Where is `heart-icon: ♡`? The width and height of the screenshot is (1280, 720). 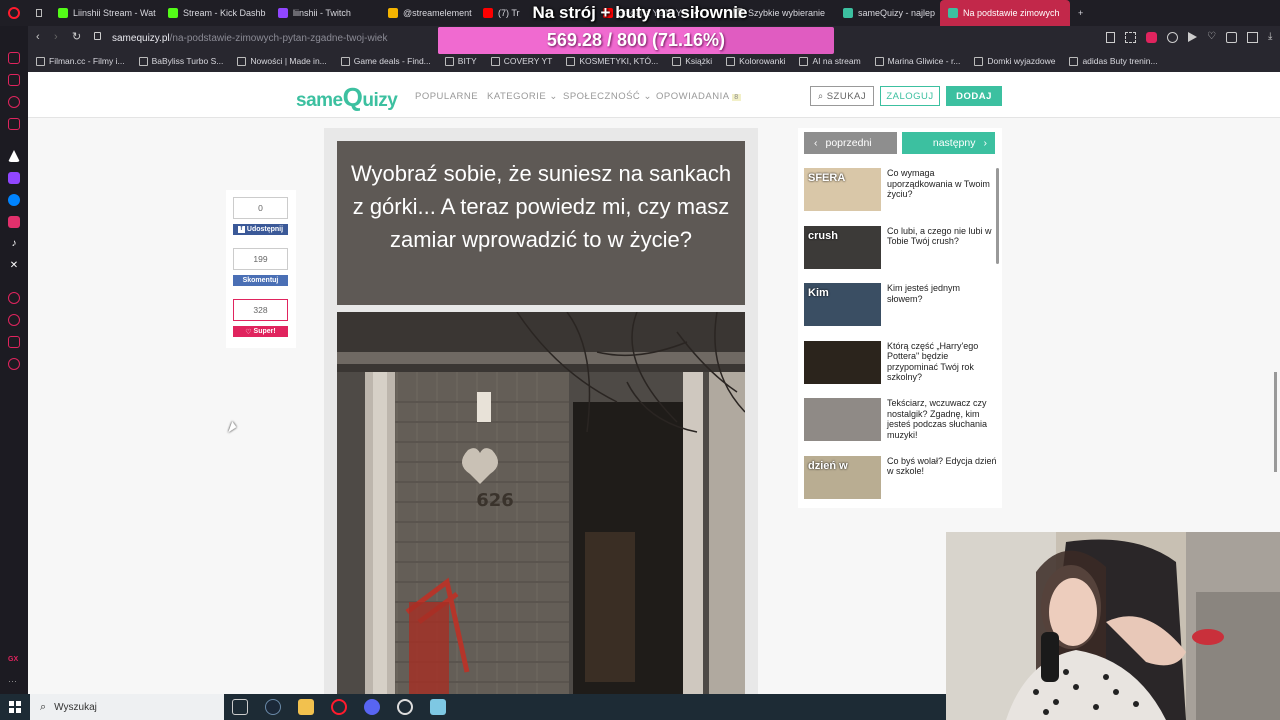
heart-icon: ♡ is located at coordinates (1211, 37).